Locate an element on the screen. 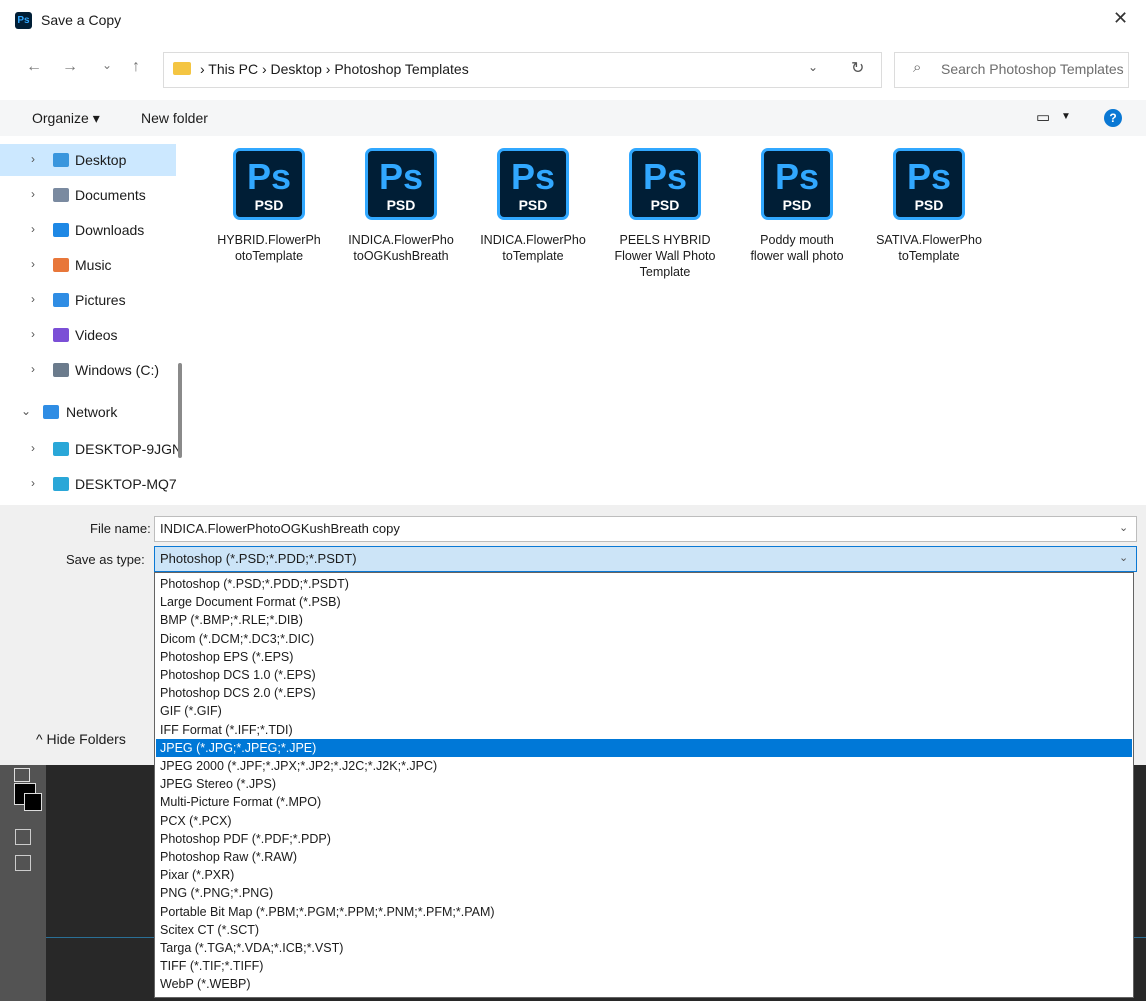  save-type-option: Multi-Picture Format (*.MPO) is located at coordinates (644, 802).